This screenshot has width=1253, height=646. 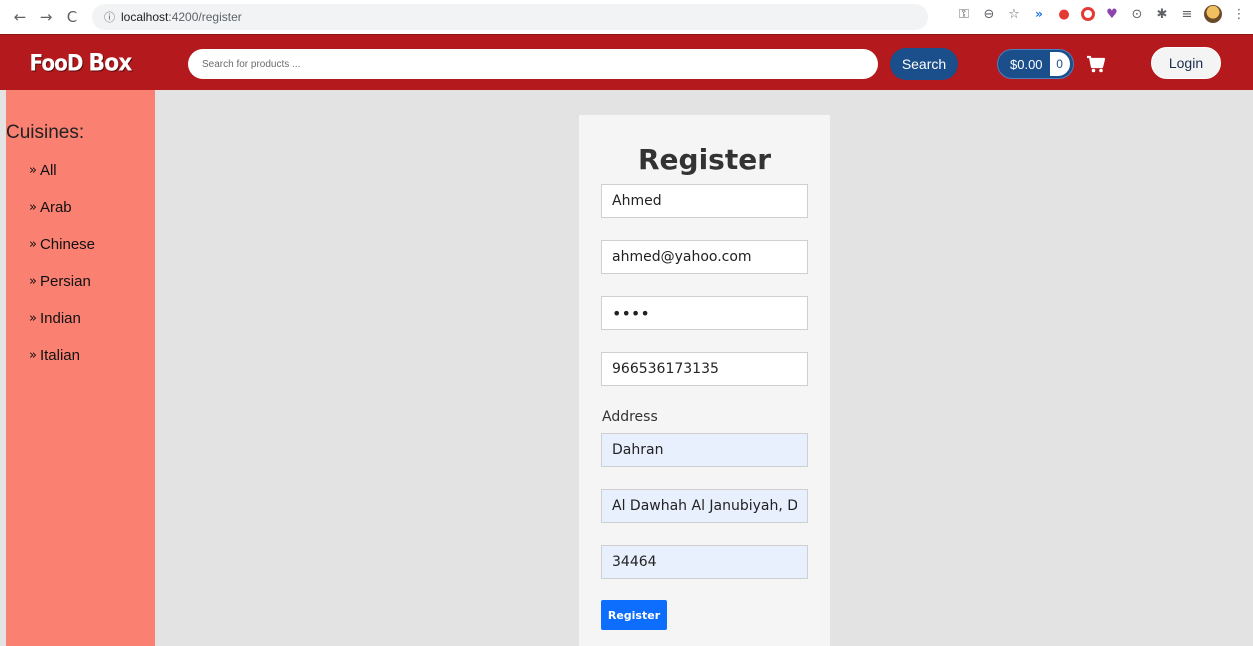 What do you see at coordinates (56, 62) in the screenshot?
I see `logo-word-food: FooD` at bounding box center [56, 62].